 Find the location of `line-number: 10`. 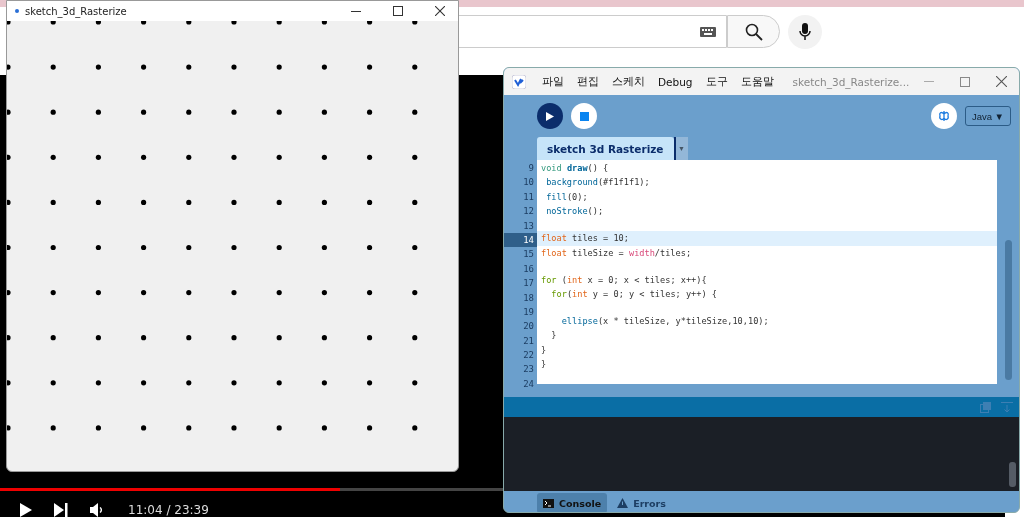

line-number: 10 is located at coordinates (528, 183).